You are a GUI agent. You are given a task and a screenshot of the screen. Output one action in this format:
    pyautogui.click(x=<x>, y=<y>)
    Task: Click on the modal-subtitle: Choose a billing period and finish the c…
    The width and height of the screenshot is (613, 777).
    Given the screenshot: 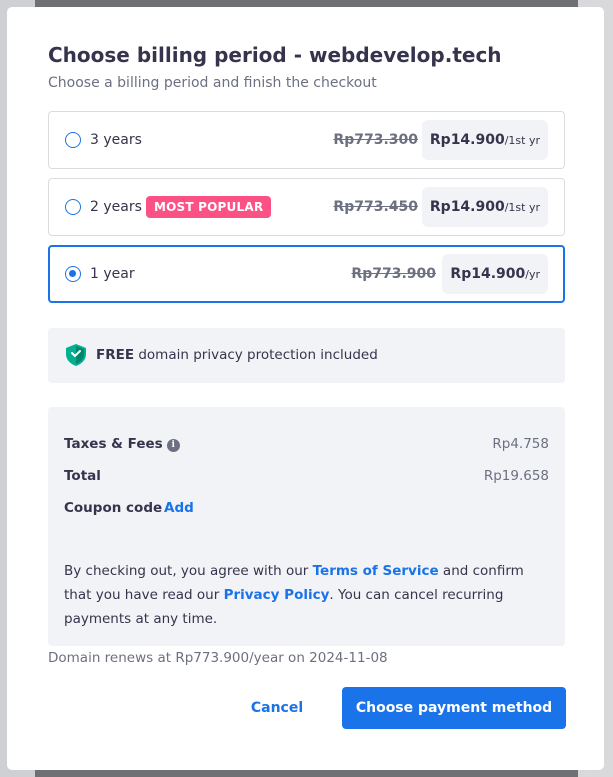 What is the action you would take?
    pyautogui.click(x=212, y=83)
    